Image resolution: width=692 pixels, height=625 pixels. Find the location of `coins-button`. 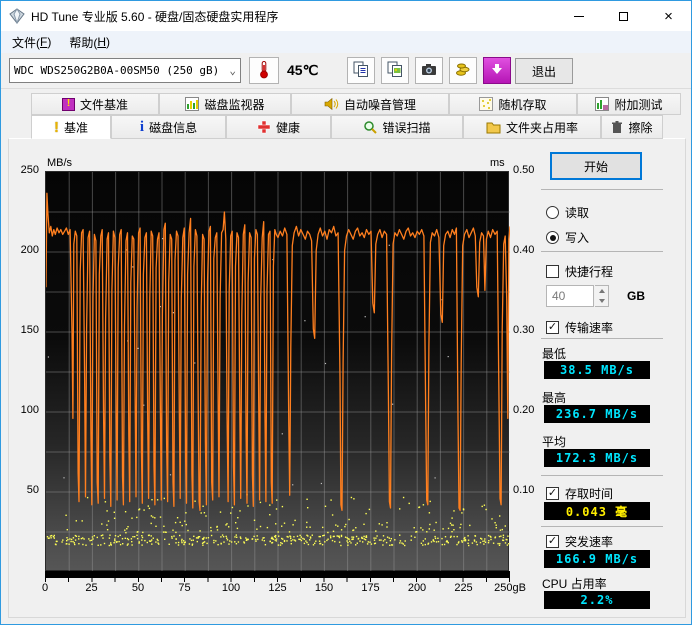

coins-button is located at coordinates (463, 70).